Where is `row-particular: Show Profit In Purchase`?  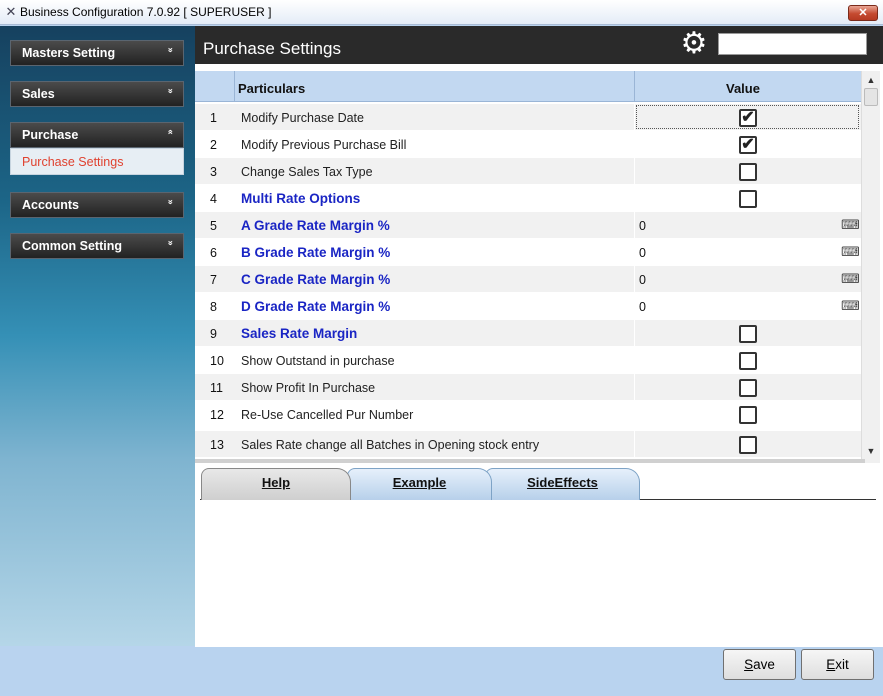 row-particular: Show Profit In Purchase is located at coordinates (308, 388).